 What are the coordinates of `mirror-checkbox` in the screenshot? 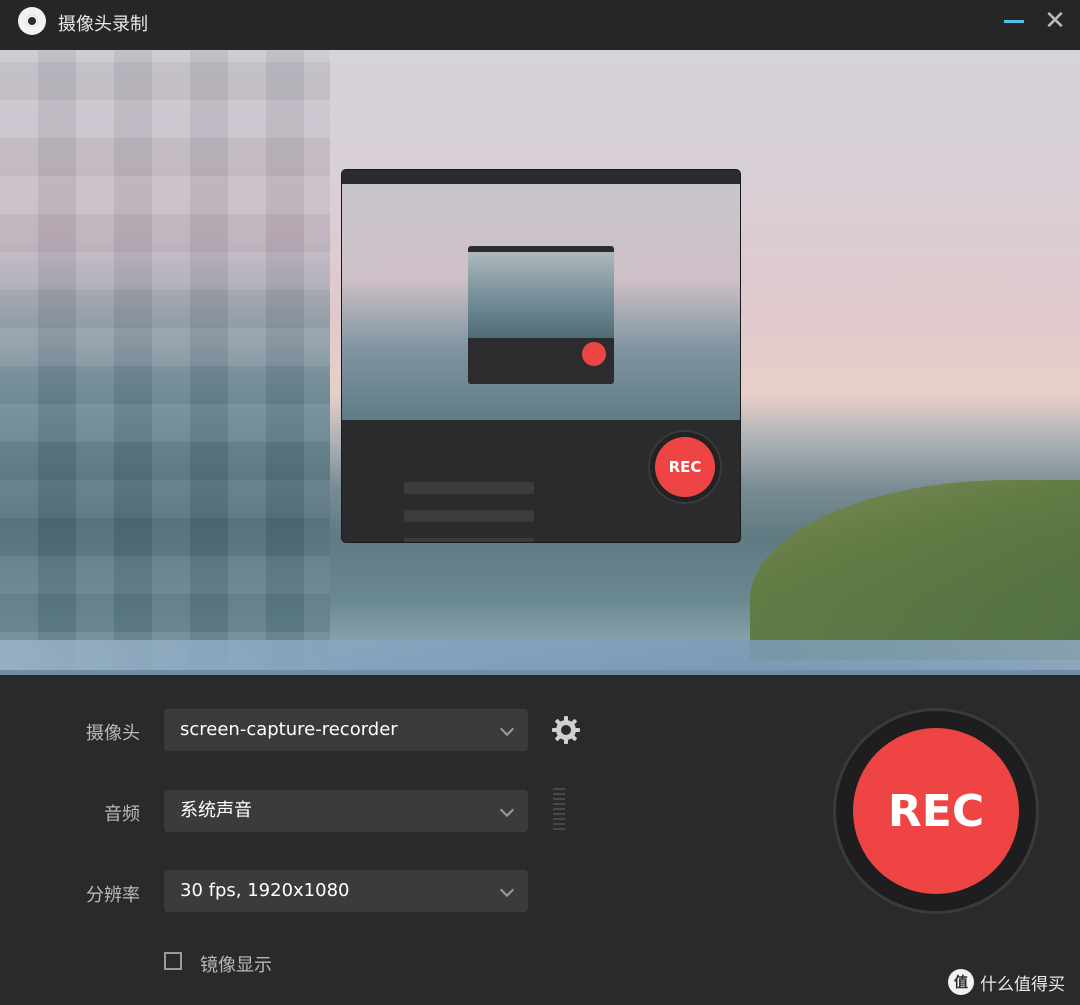 It's located at (173, 961).